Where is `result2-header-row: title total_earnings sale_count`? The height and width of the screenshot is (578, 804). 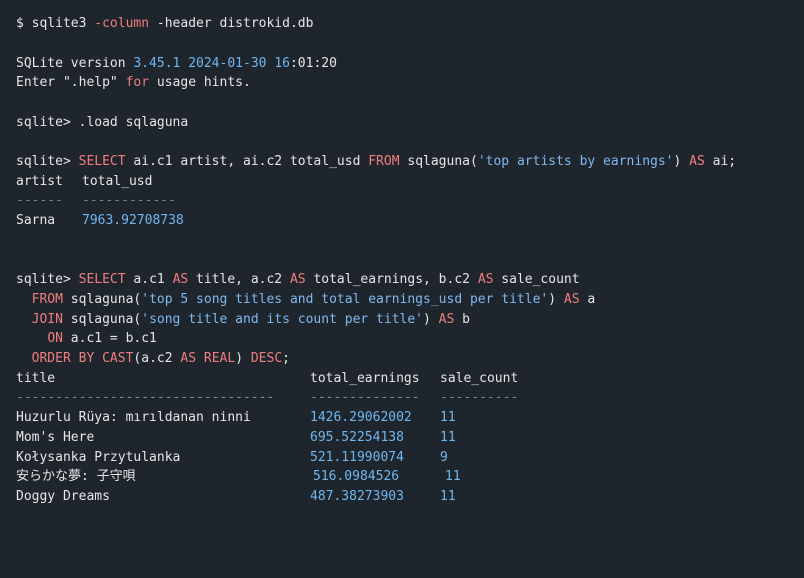
result2-header-row: title total_earnings sale_count is located at coordinates (267, 379).